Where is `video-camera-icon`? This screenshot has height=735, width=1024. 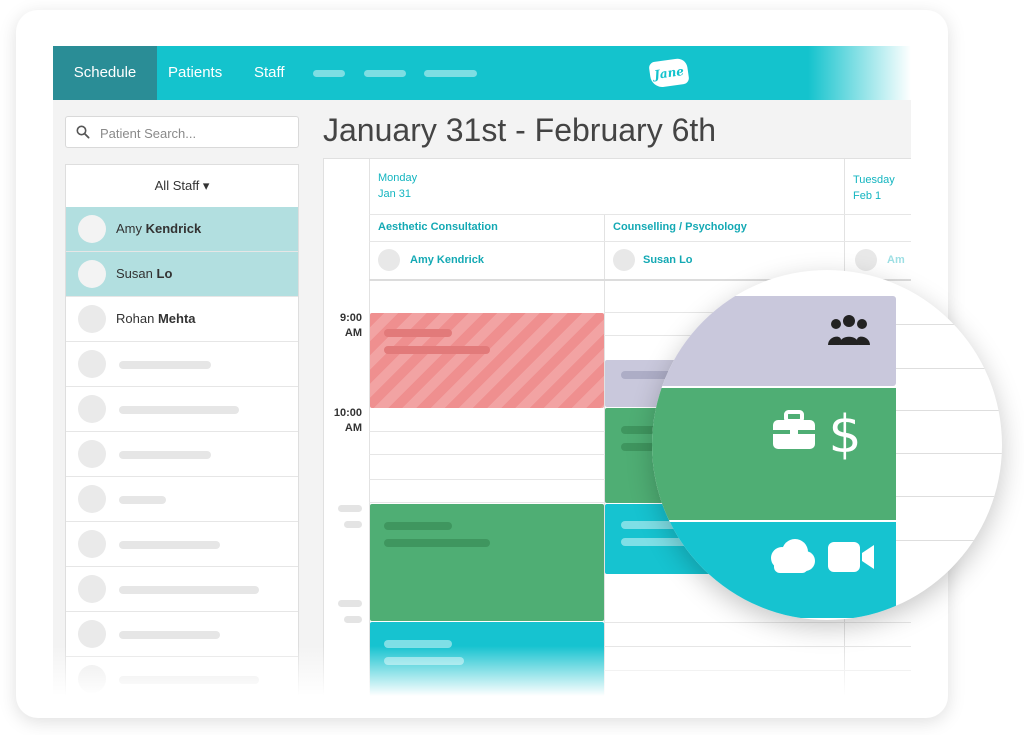 video-camera-icon is located at coordinates (851, 557).